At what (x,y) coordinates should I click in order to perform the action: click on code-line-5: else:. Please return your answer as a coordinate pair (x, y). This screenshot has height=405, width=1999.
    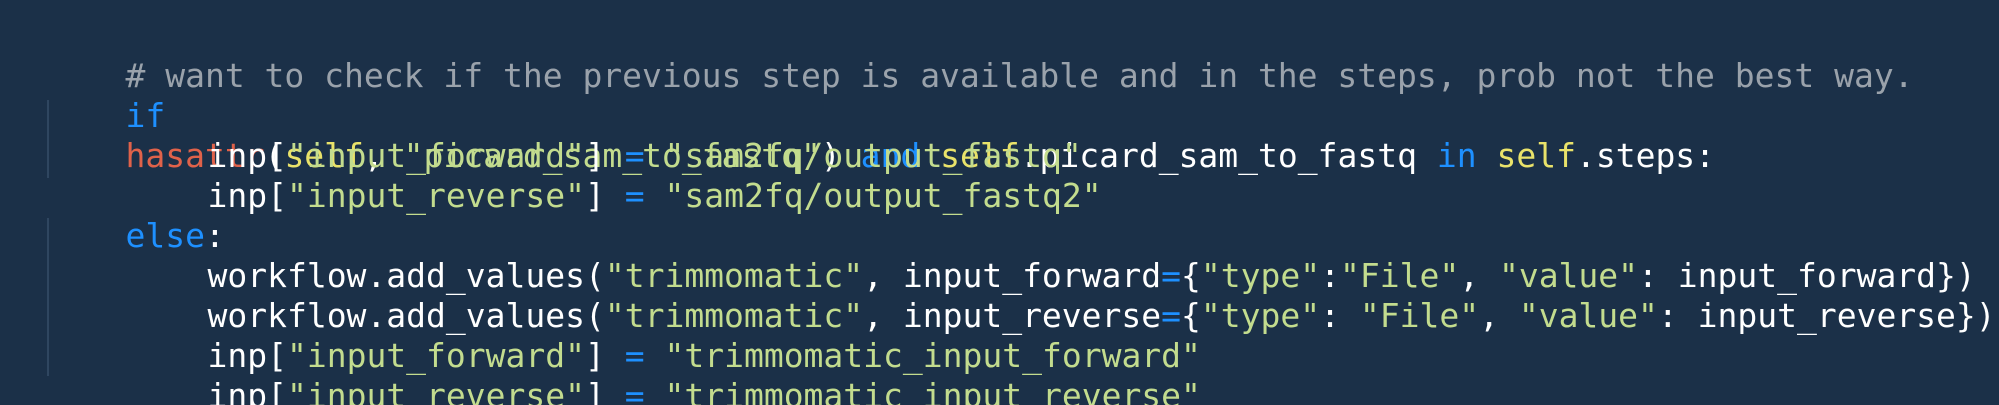
    Looking at the image, I should click on (135, 215).